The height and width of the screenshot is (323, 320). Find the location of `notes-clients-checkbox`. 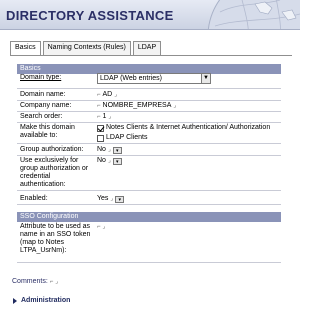

notes-clients-checkbox is located at coordinates (100, 128).